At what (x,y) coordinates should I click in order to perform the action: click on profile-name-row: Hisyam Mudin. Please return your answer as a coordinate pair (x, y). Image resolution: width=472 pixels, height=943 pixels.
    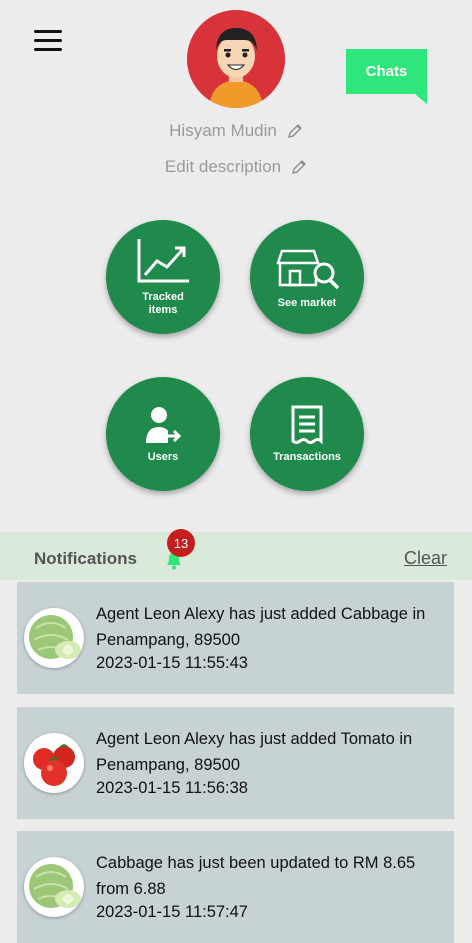
    Looking at the image, I should click on (236, 131).